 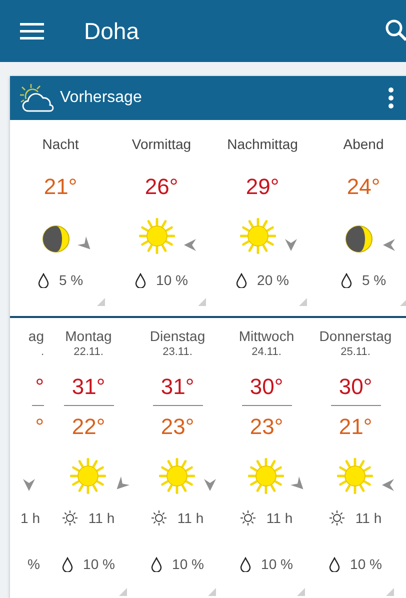 I want to click on period-label: Abend, so click(x=363, y=144).